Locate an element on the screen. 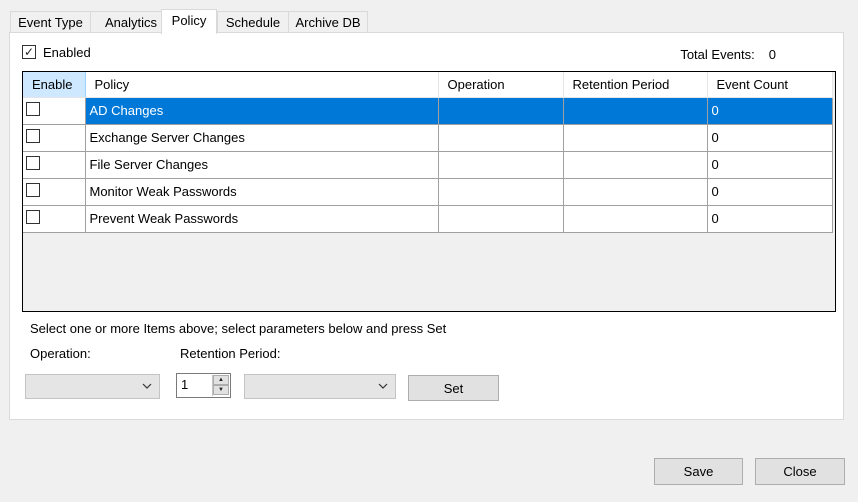  policy-cell: AD Changes is located at coordinates (262, 111).